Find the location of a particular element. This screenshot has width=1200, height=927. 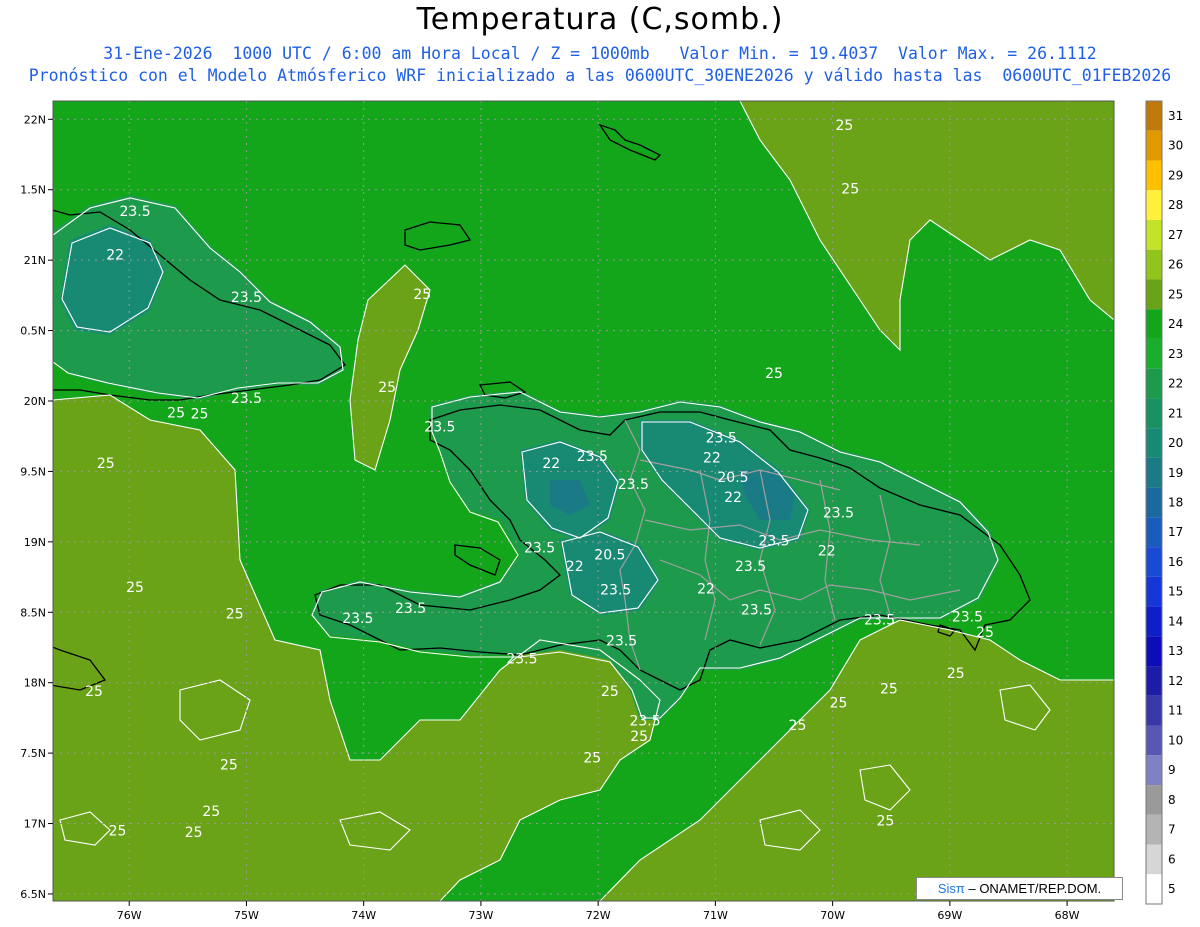

colorbar-label: 15 is located at coordinates (1175, 592).